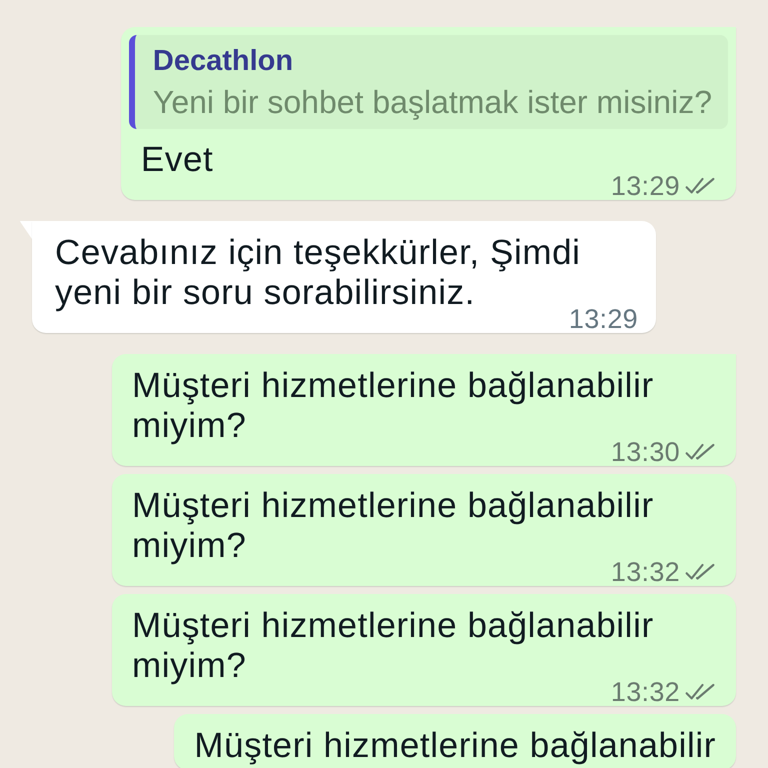  Describe the element at coordinates (177, 159) in the screenshot. I see `message-text: Evet` at that location.